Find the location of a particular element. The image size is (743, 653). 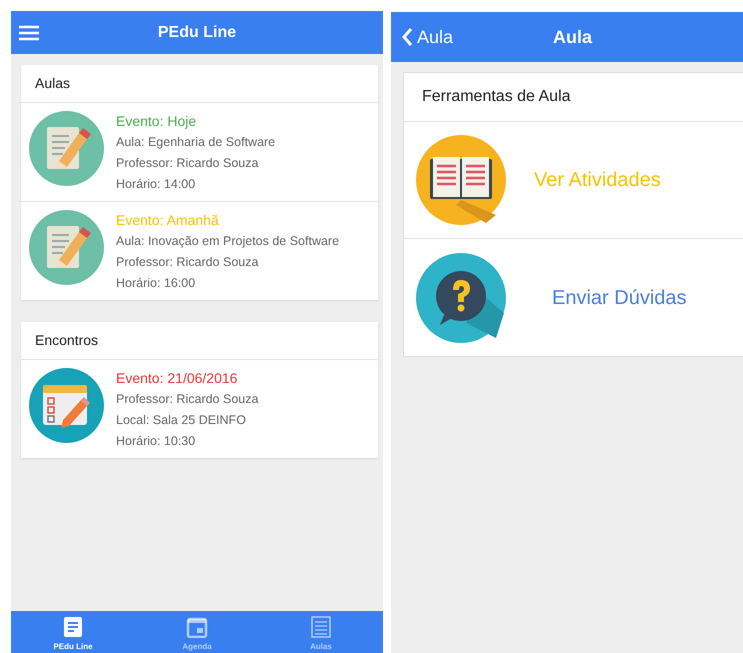

event-label: Evento: Hoje is located at coordinates (157, 121).